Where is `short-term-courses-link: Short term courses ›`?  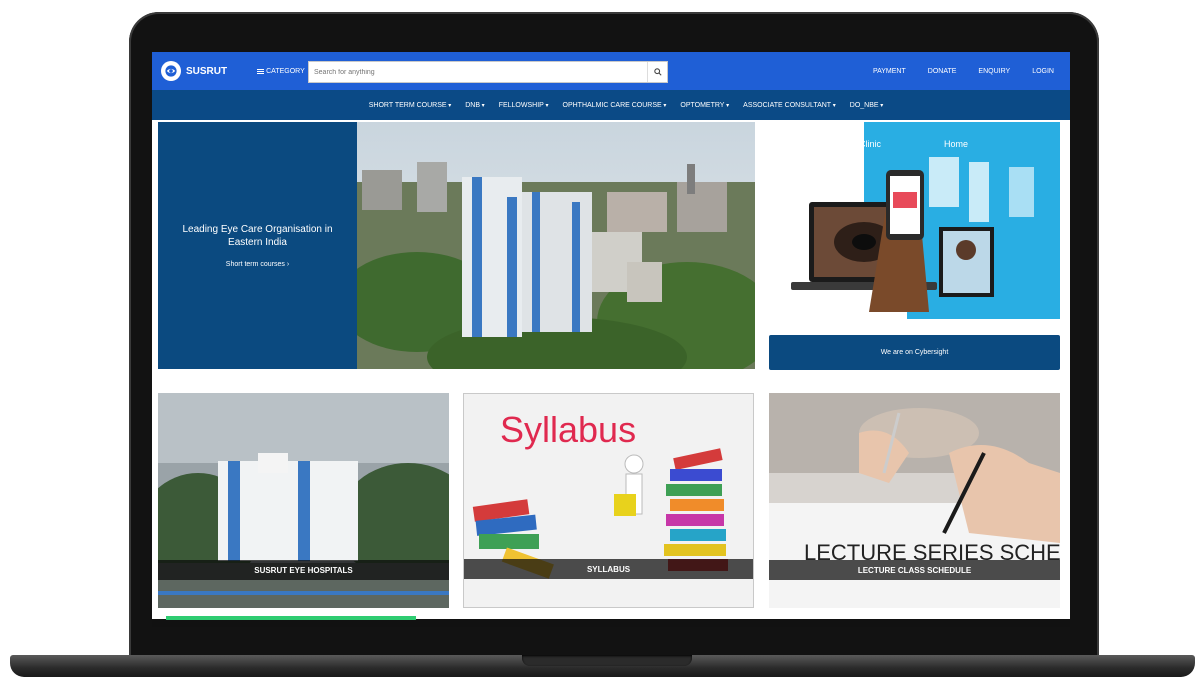 short-term-courses-link: Short term courses › is located at coordinates (257, 264).